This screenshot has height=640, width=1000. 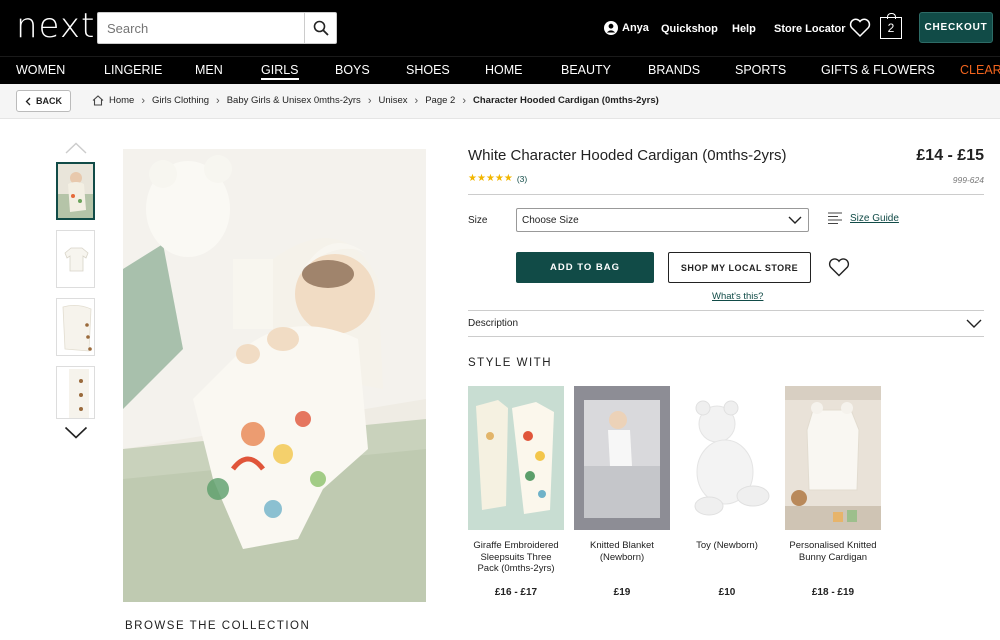 I want to click on nav-girls: GIRLS, so click(x=280, y=71).